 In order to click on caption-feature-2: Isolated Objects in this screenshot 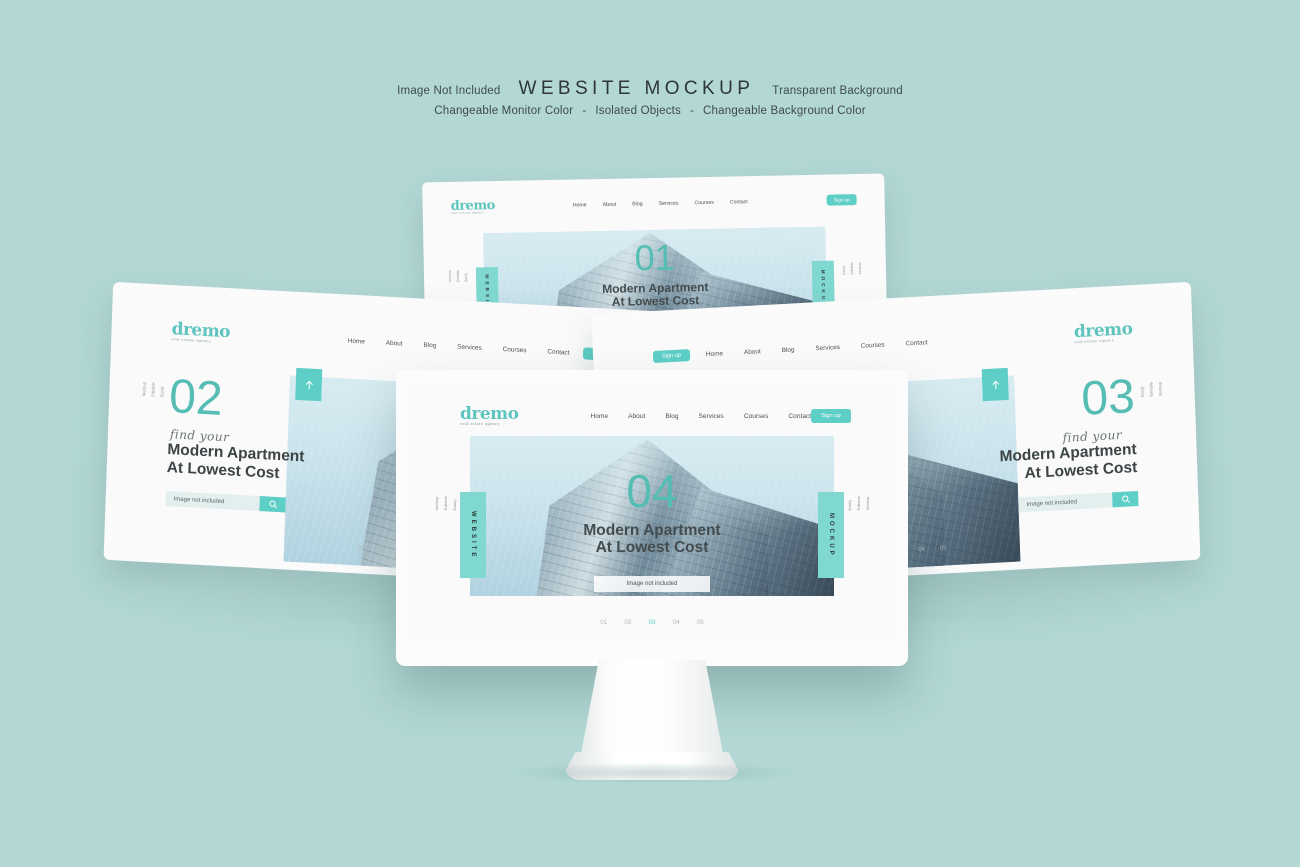, I will do `click(638, 111)`.